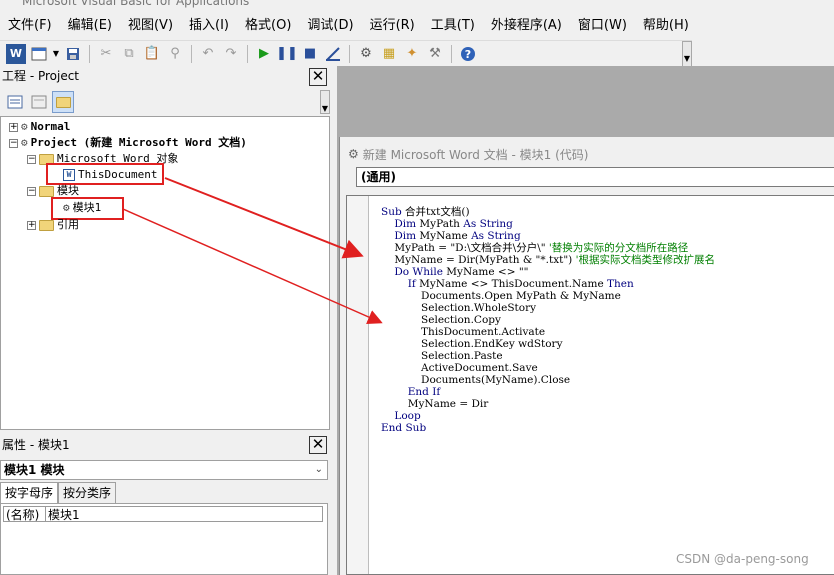 The width and height of the screenshot is (834, 575). What do you see at coordinates (56, 54) in the screenshot?
I see `dropdown-arrow-icon: ▼` at bounding box center [56, 54].